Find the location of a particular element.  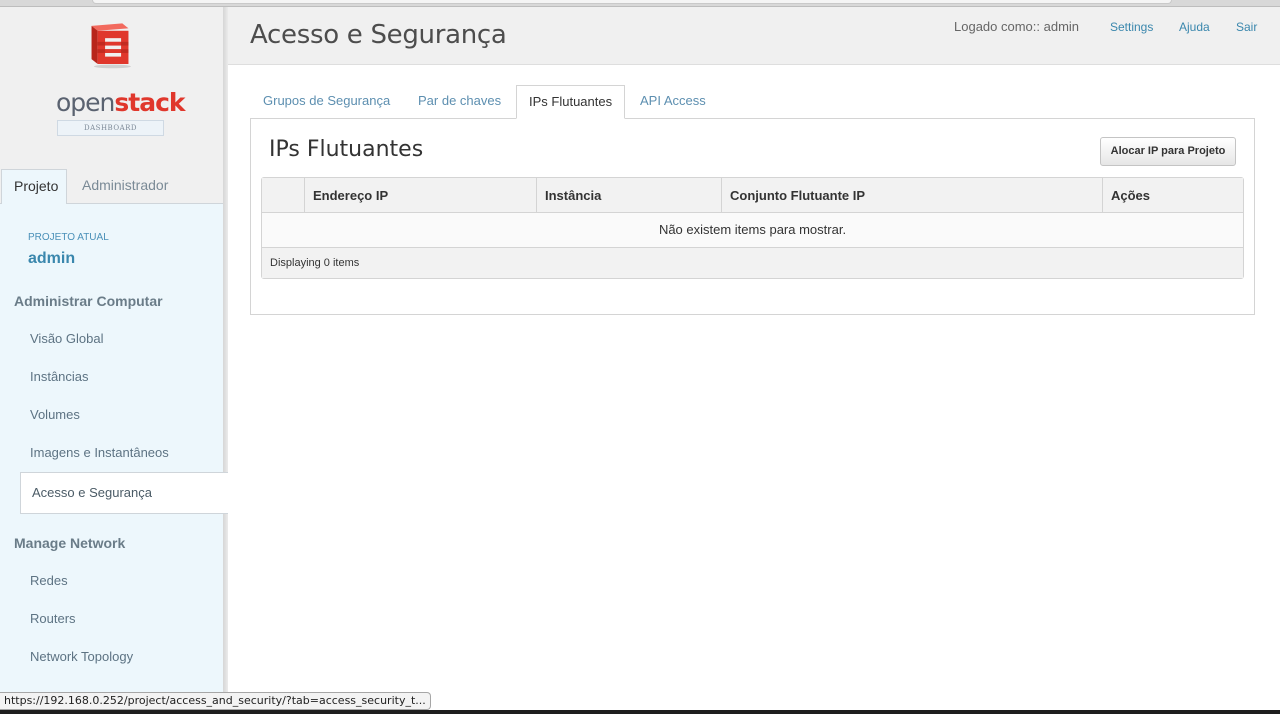

sidebar-item-routers: Routers is located at coordinates (53, 618).